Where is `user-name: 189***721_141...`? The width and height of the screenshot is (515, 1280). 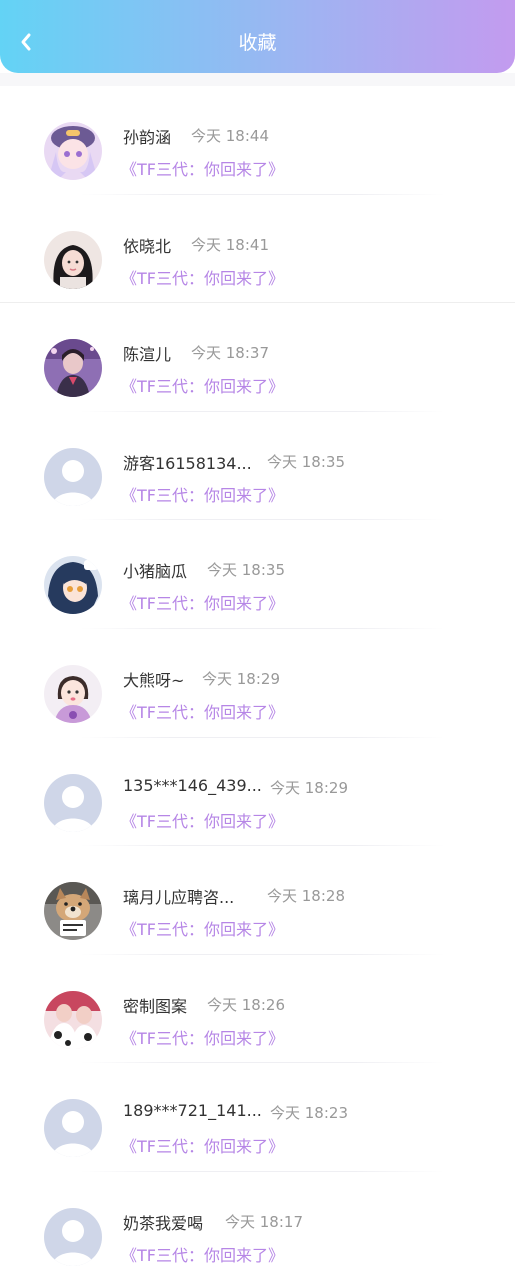 user-name: 189***721_141... is located at coordinates (192, 1111).